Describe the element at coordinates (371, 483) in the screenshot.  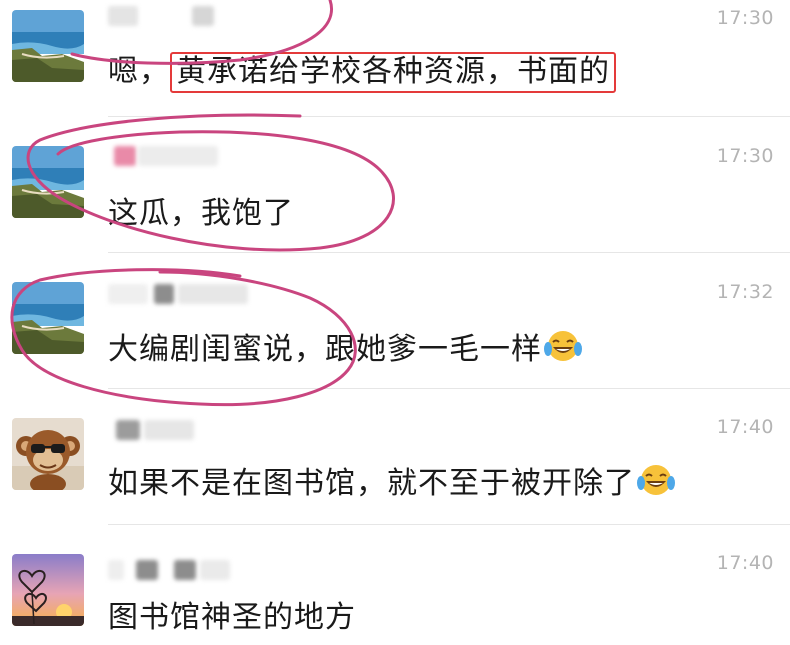
I see `message-text-body: 如果不是在图书馆，就不至于被开除了` at that location.